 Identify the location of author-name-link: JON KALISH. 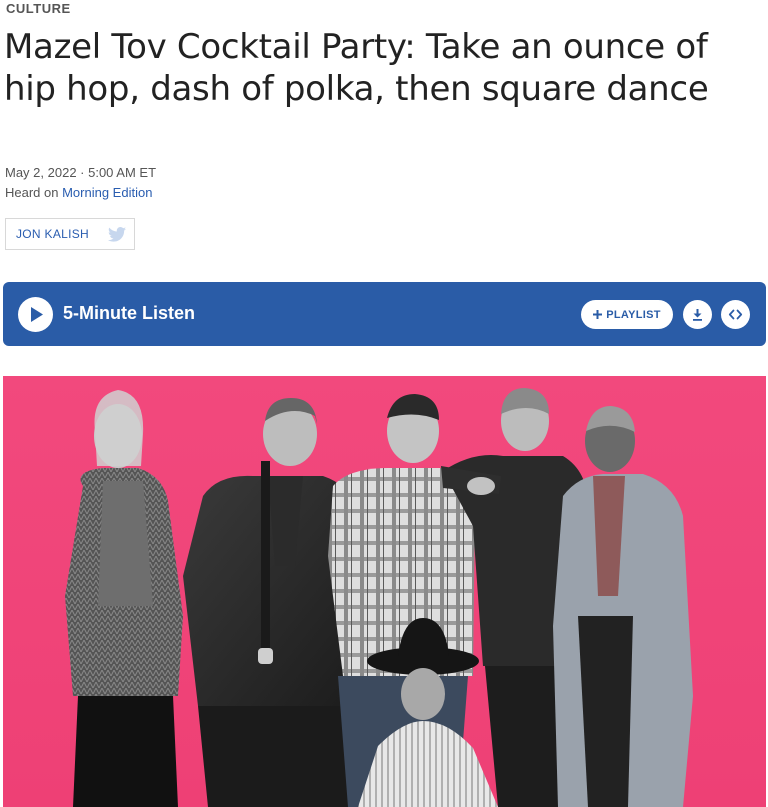
(52, 234).